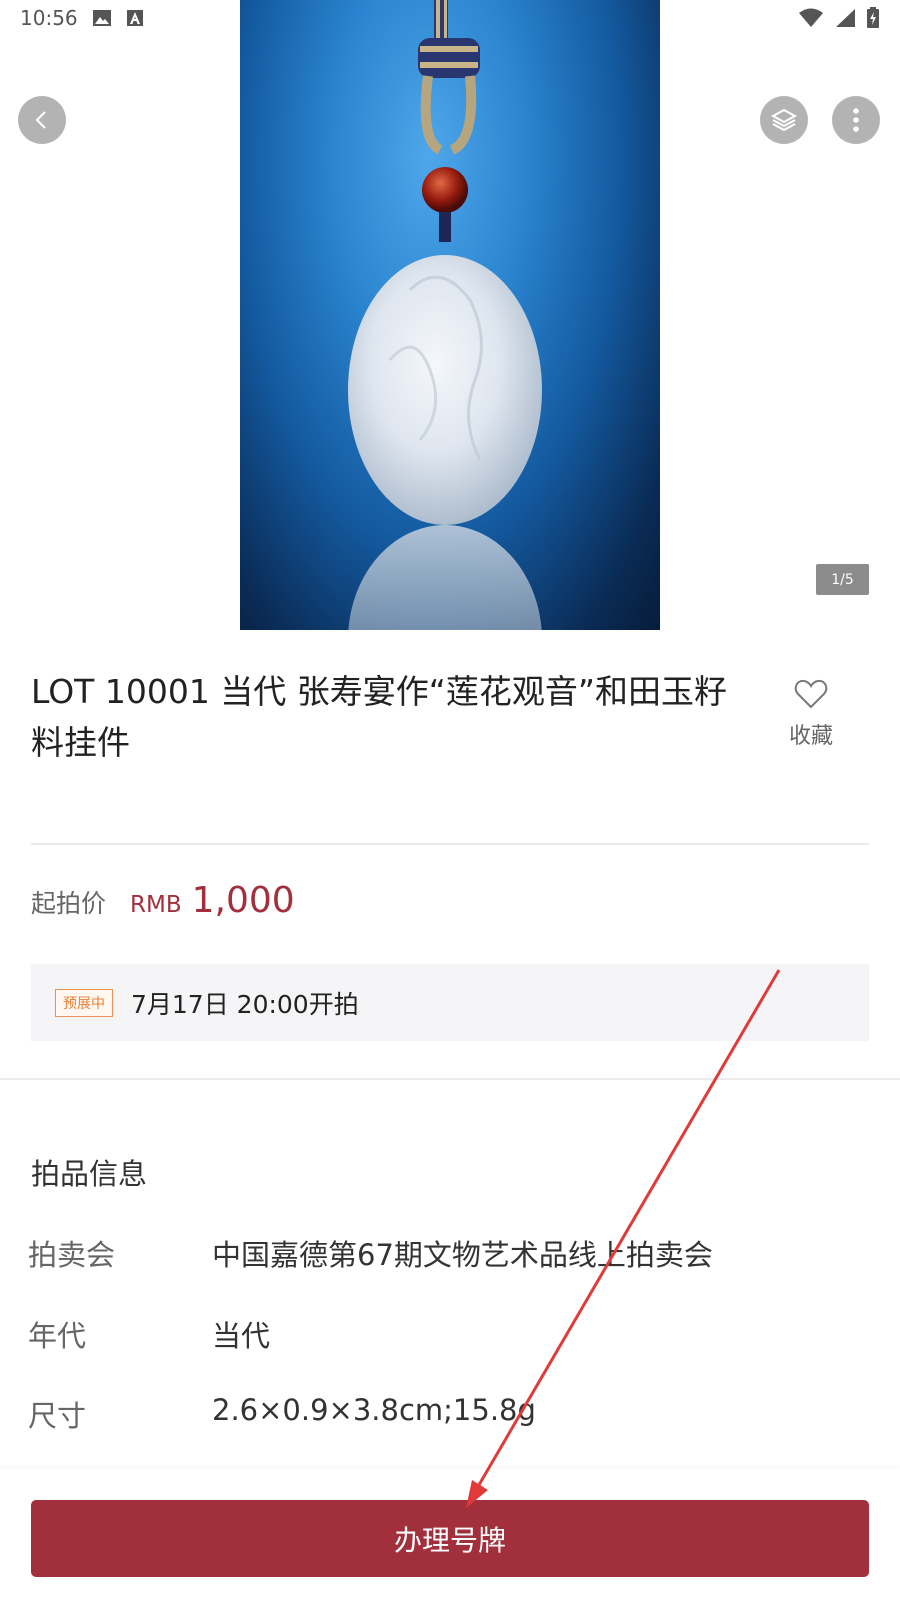 The height and width of the screenshot is (1600, 900). I want to click on starting-price: 起拍价 RMB 1,000, so click(163, 900).